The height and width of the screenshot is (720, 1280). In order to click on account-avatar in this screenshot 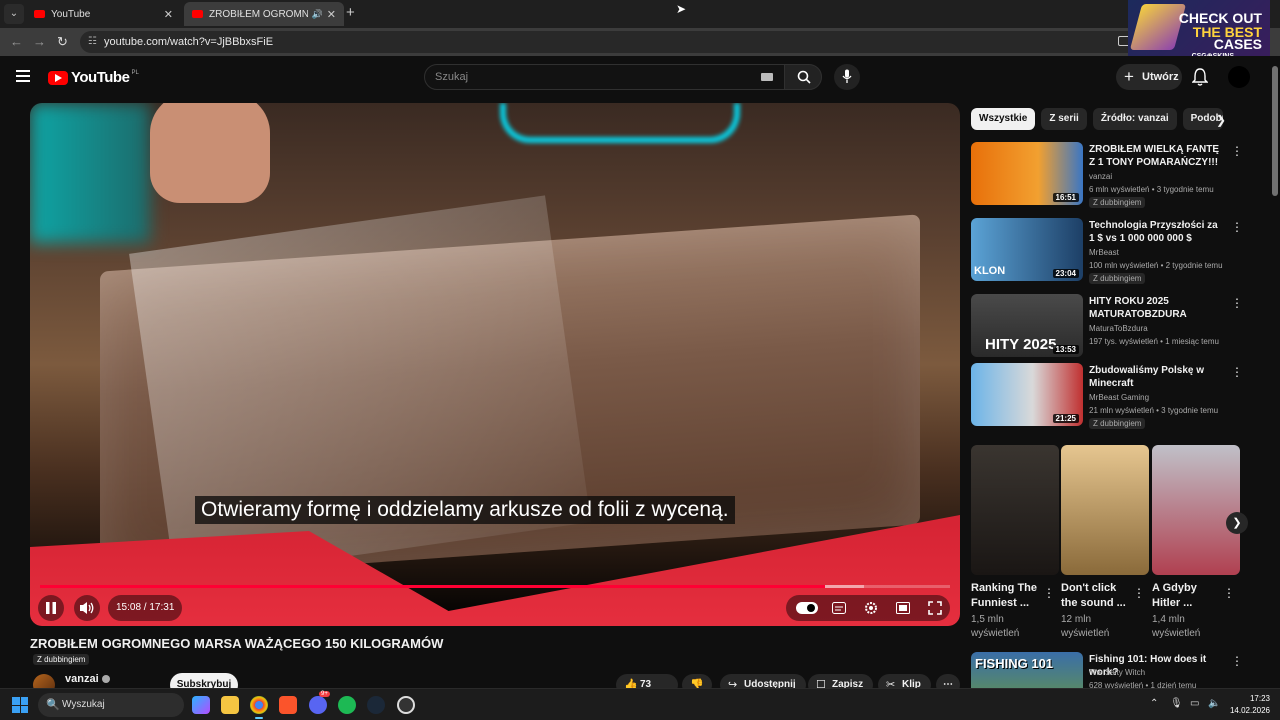, I will do `click(1239, 77)`.